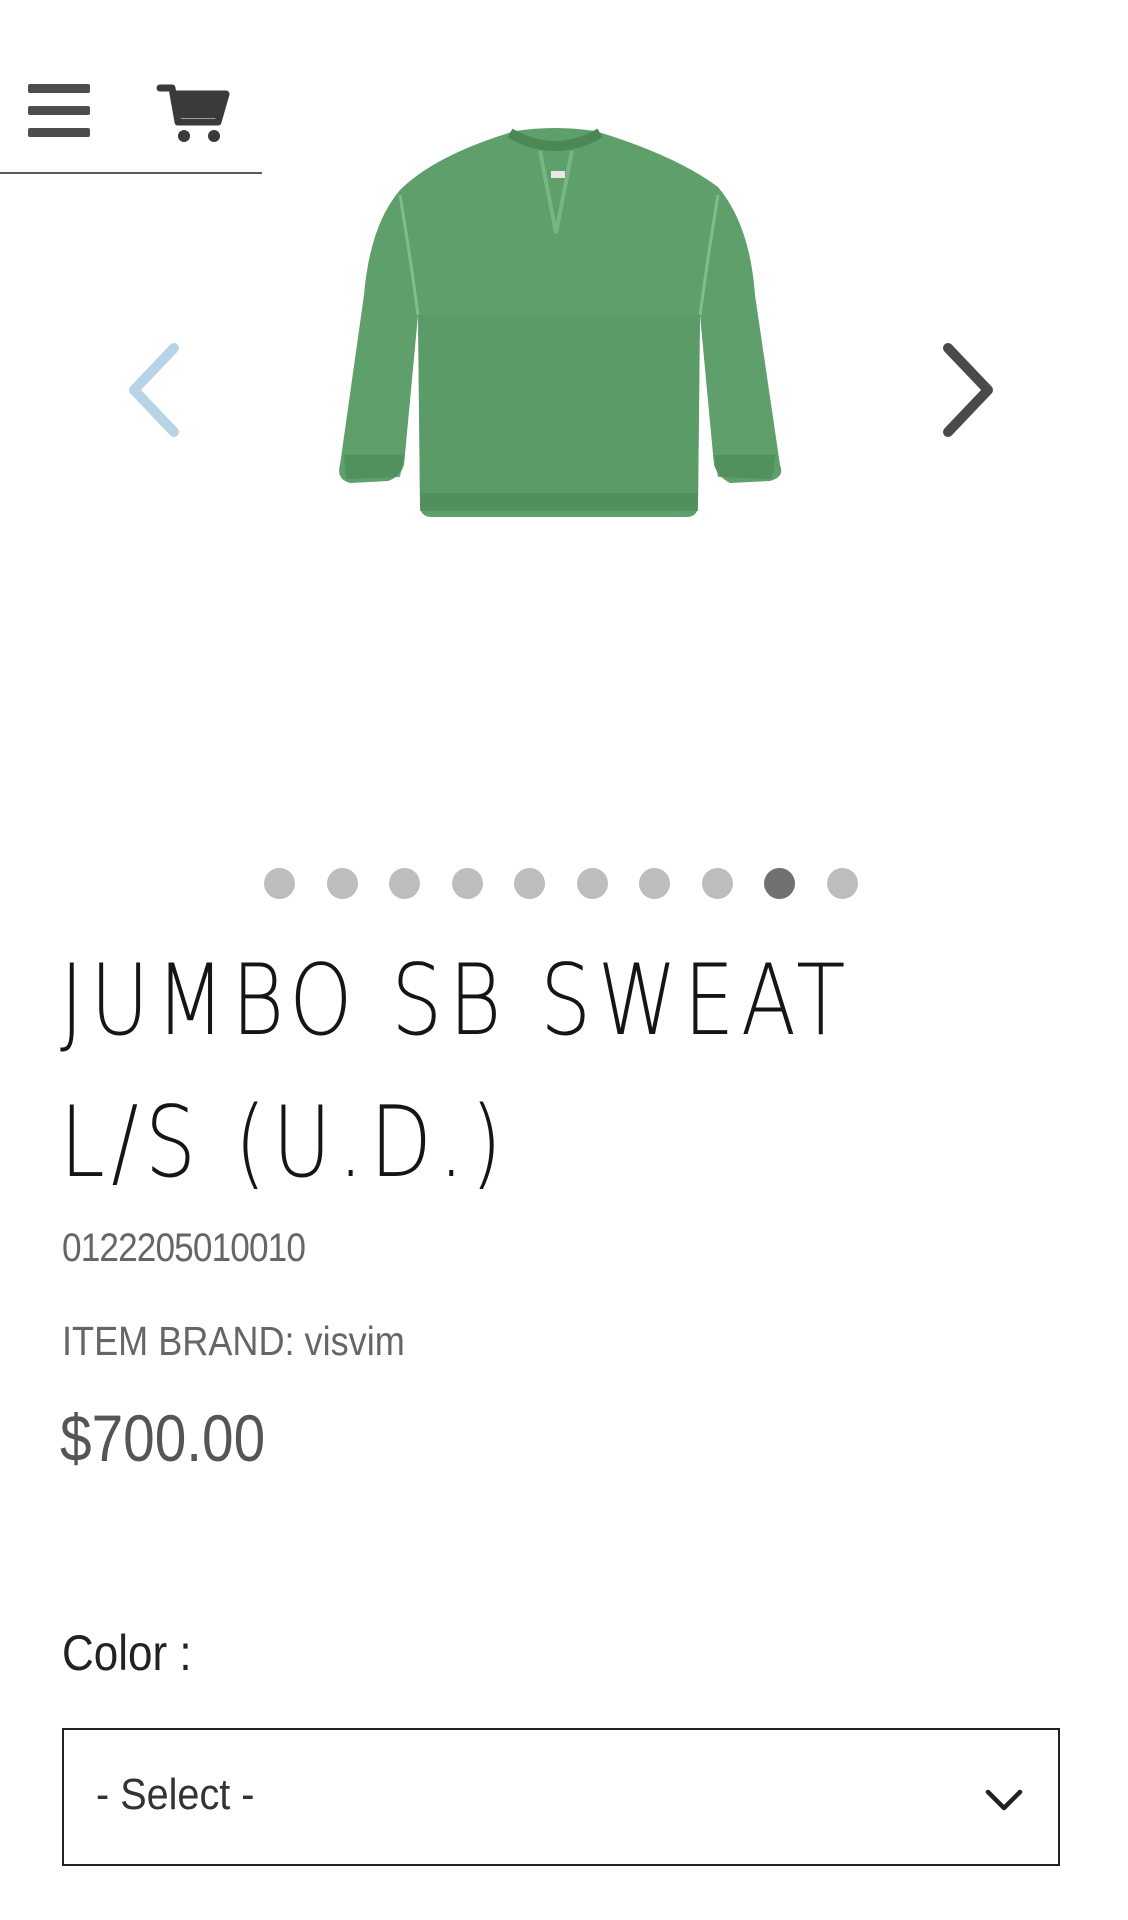 The height and width of the screenshot is (1920, 1128). I want to click on product-title: JUMBO SB SWEAT L/S (U.D.), so click(552, 1072).